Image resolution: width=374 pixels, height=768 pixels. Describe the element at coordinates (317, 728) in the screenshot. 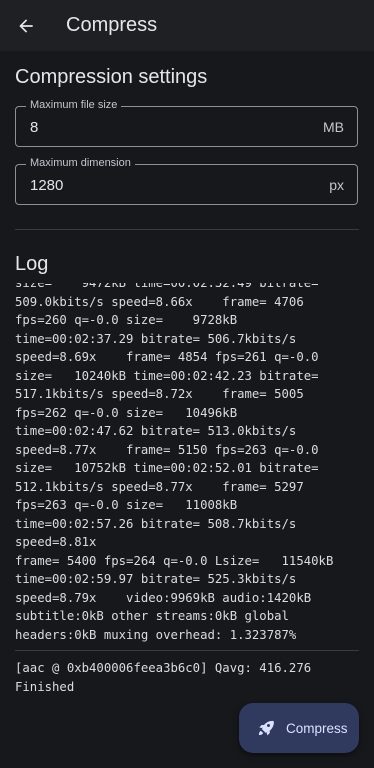

I see `compress-button-label: Compress` at that location.